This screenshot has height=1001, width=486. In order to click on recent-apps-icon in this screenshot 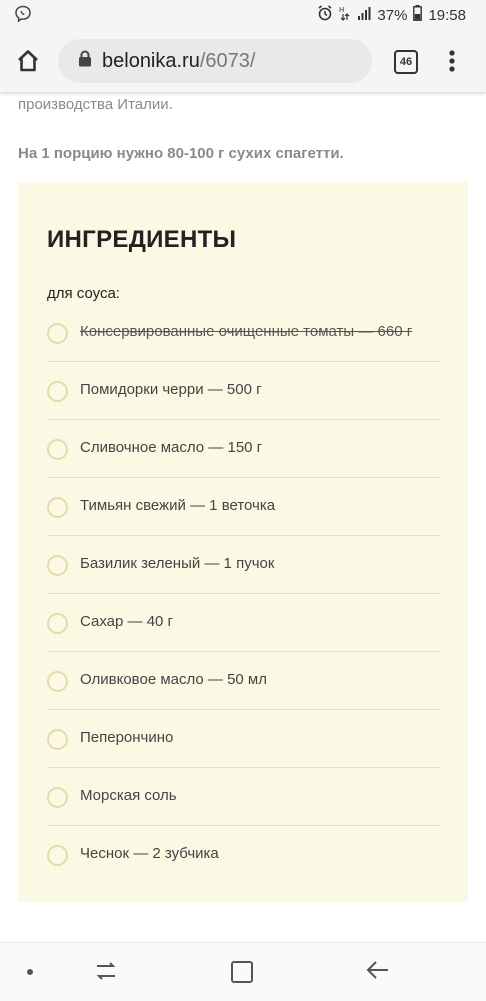, I will do `click(106, 973)`.